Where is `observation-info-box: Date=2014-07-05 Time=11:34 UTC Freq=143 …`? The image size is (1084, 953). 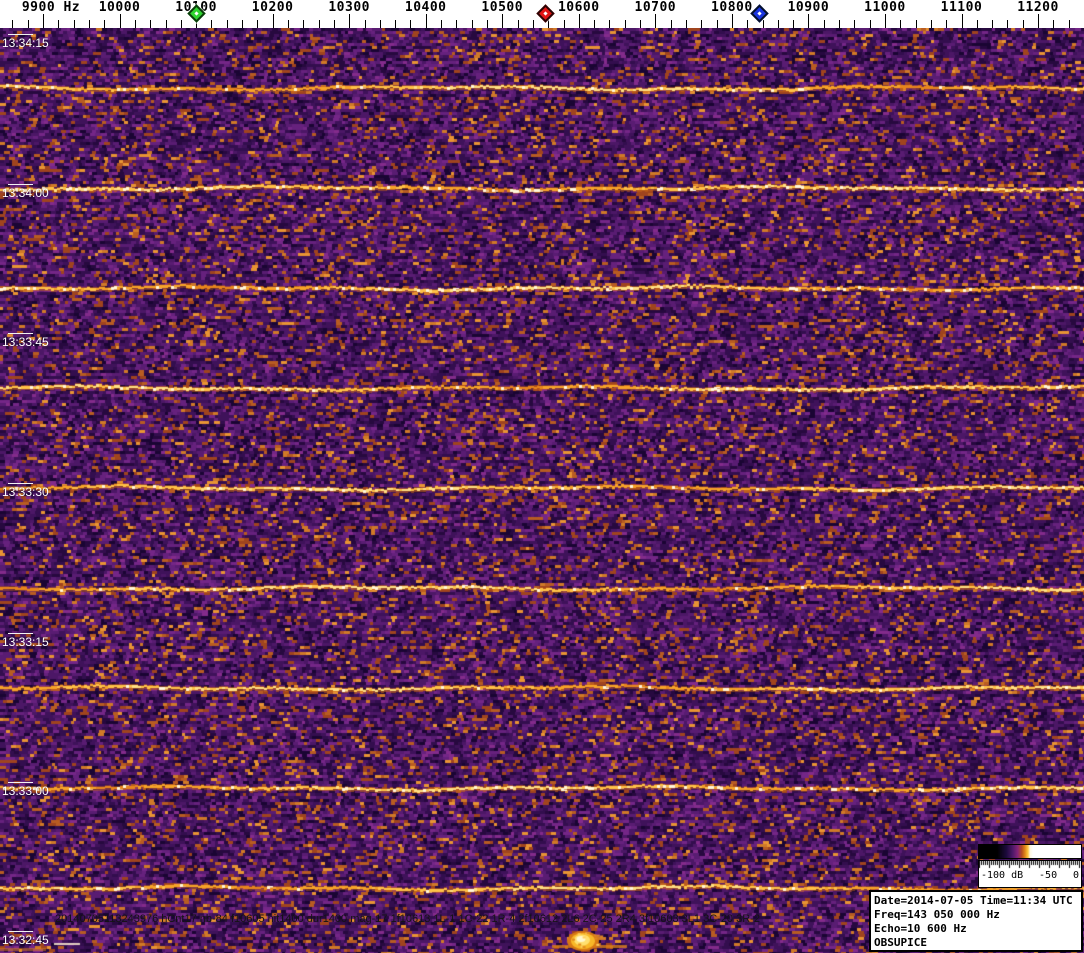
observation-info-box: Date=2014-07-05 Time=11:34 UTC Freq=143 … is located at coordinates (976, 921).